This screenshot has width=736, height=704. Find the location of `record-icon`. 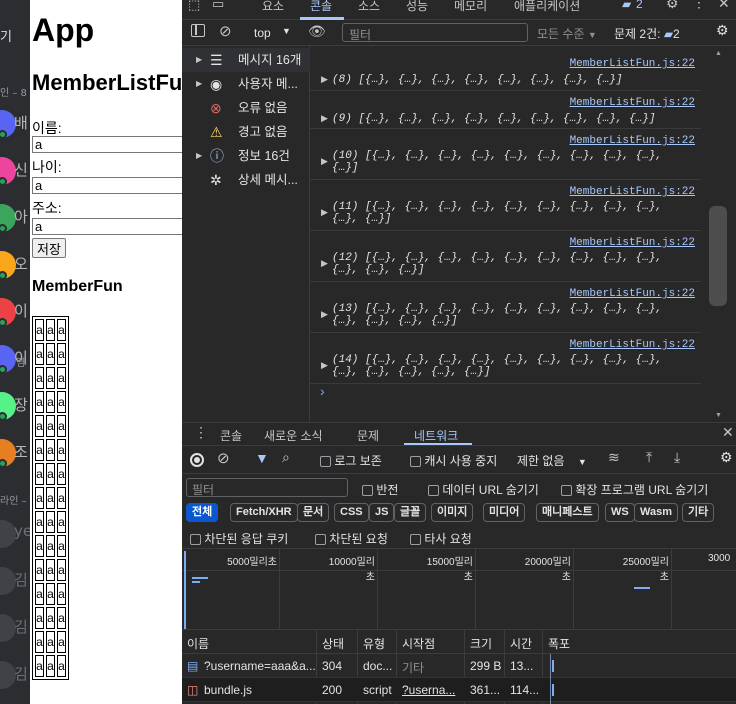

record-icon is located at coordinates (197, 460).